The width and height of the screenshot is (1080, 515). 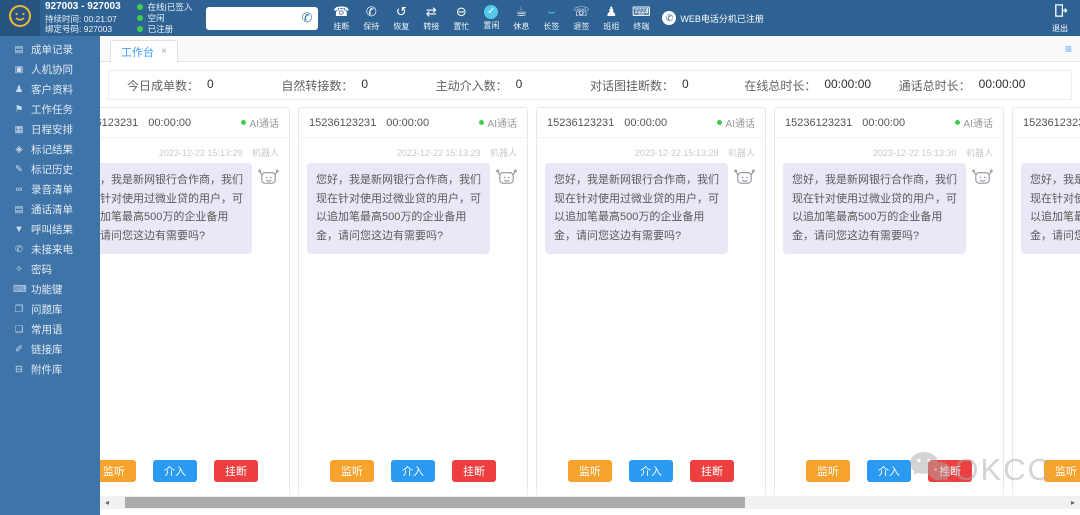 What do you see at coordinates (551, 26) in the screenshot?
I see `telephony-action-label: 长签` at bounding box center [551, 26].